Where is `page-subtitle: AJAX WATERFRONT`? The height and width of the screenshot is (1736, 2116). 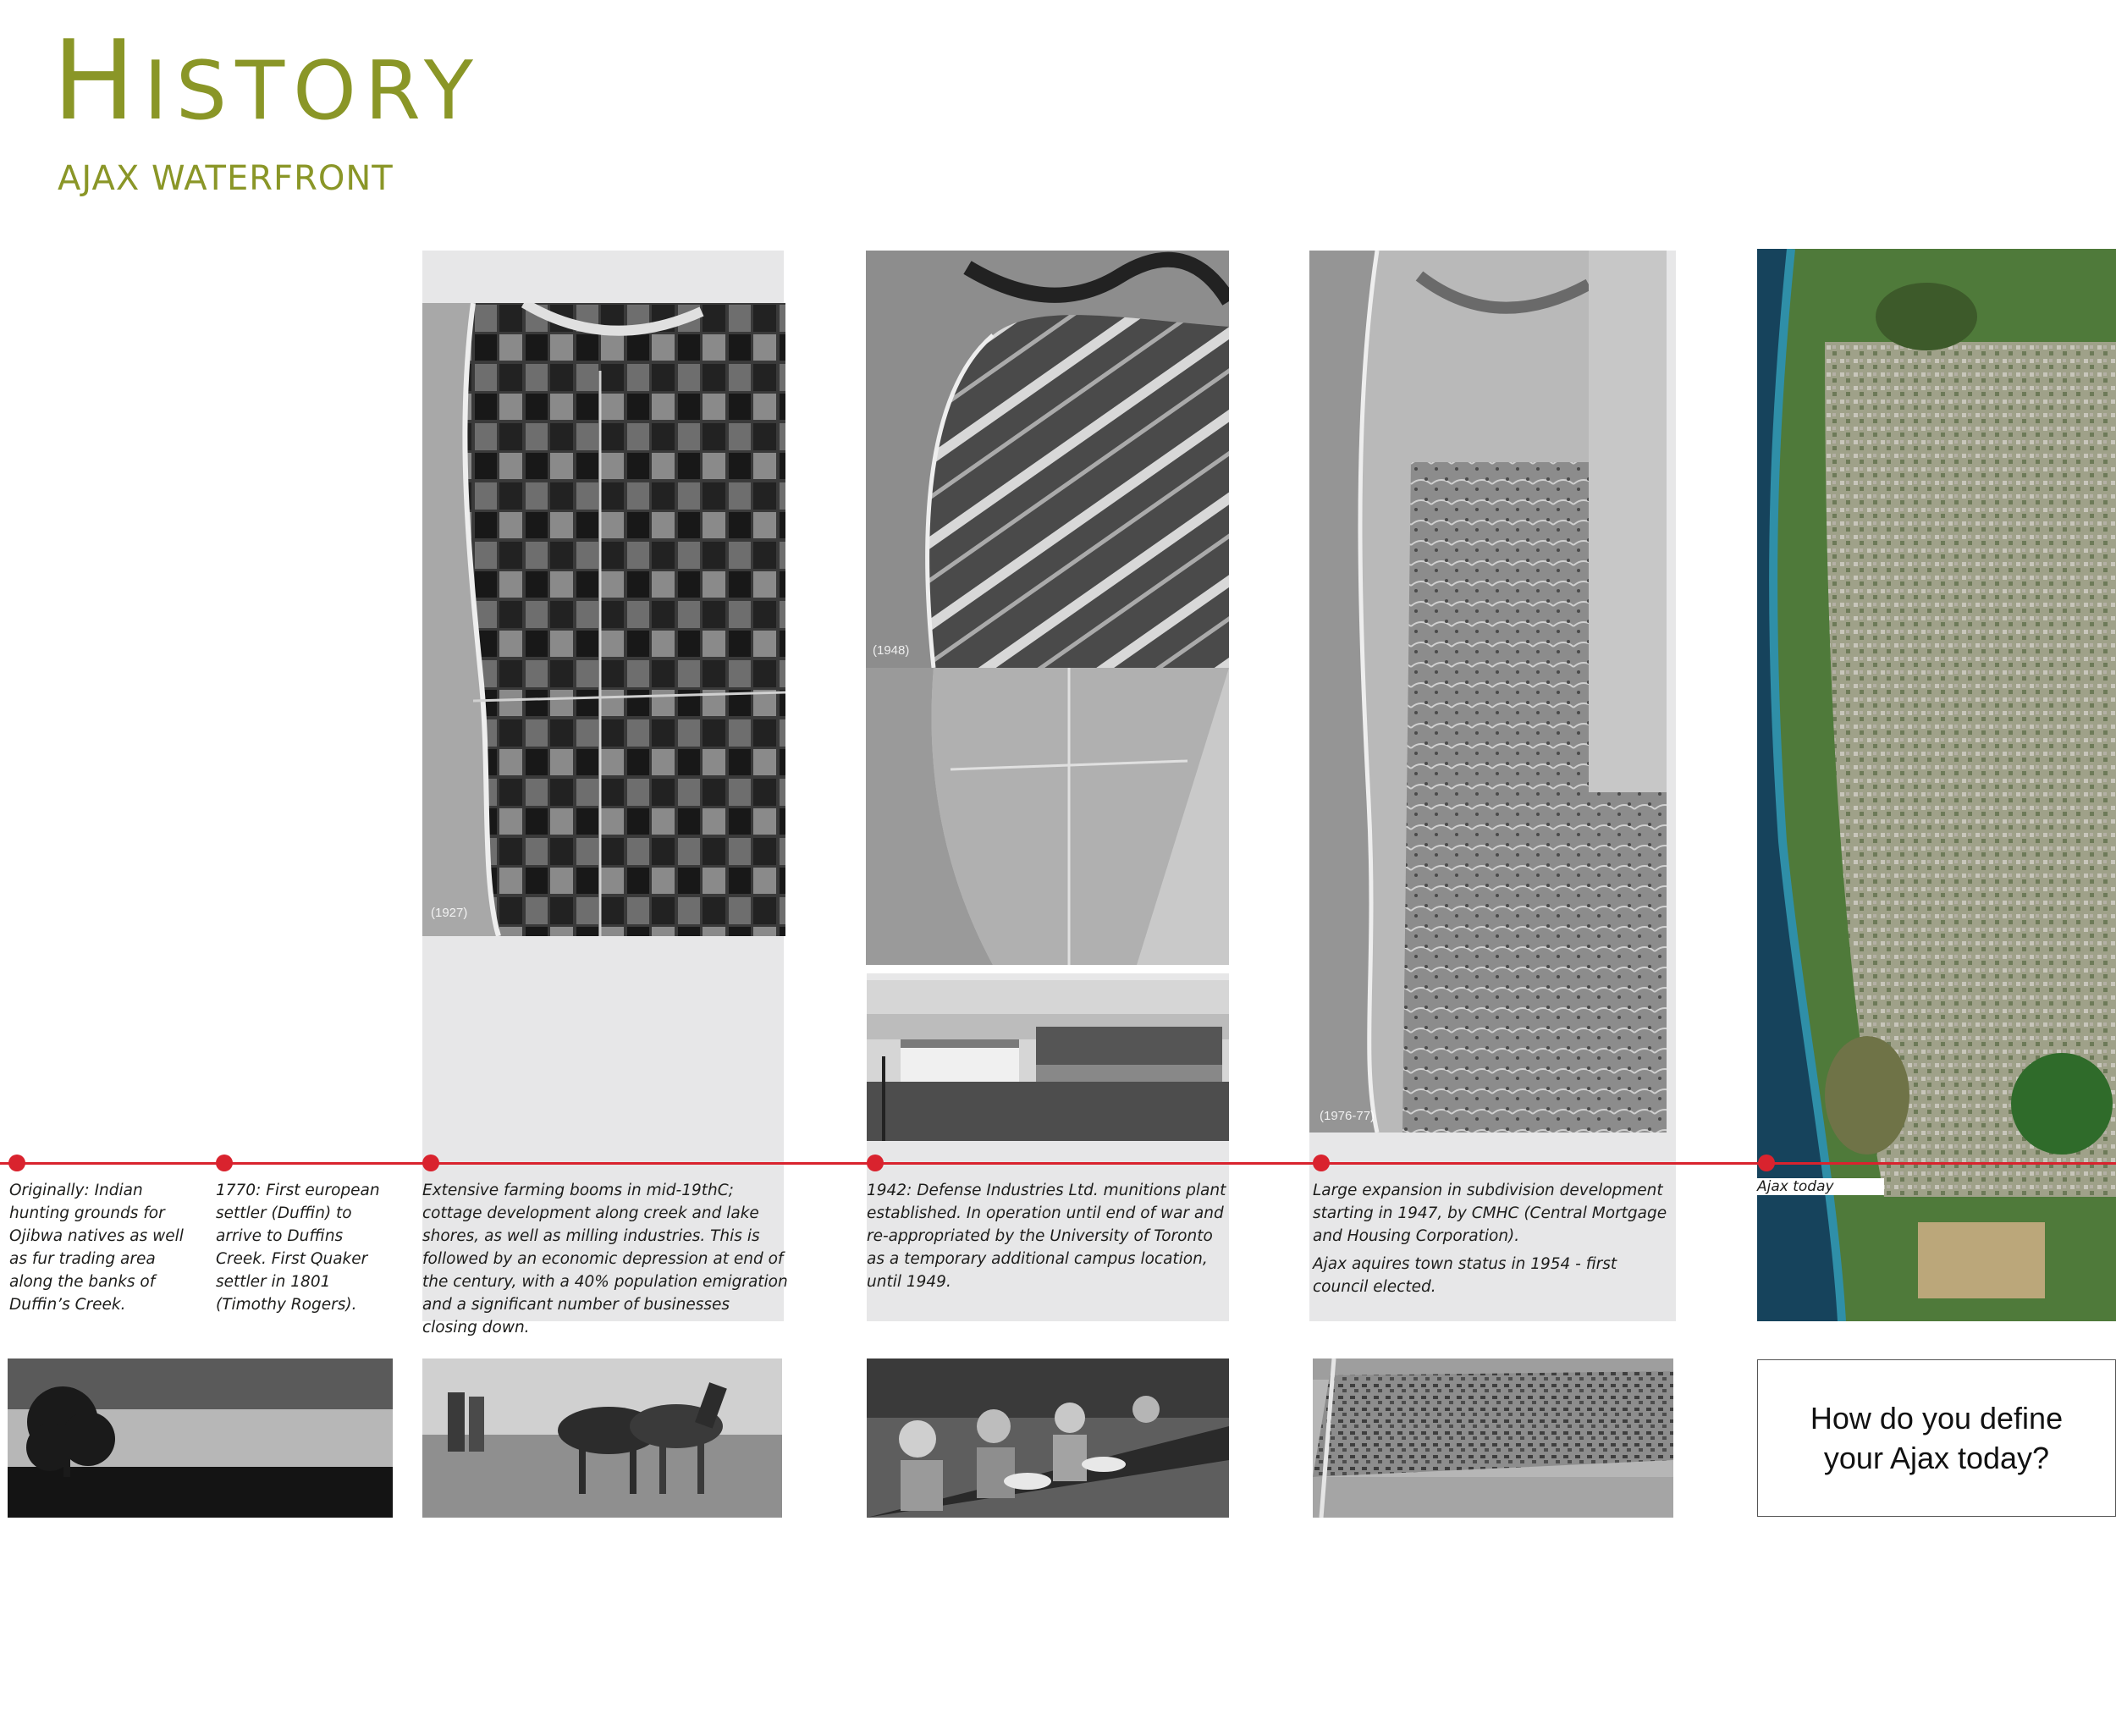
page-subtitle: AJAX WATERFRONT is located at coordinates (226, 178).